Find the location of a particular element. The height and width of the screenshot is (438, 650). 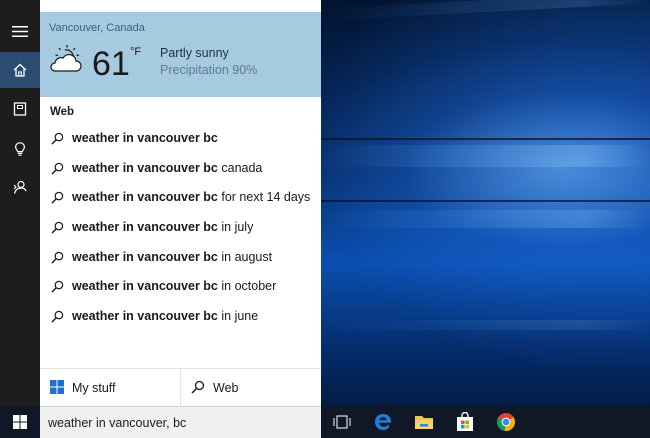

store-button is located at coordinates (465, 422).